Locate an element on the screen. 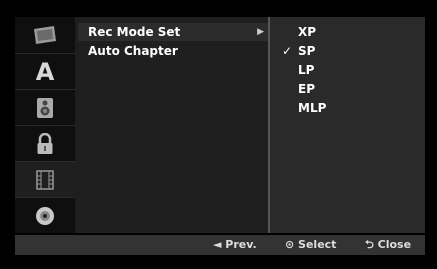 The height and width of the screenshot is (269, 437). language-icon: A is located at coordinates (45, 71).